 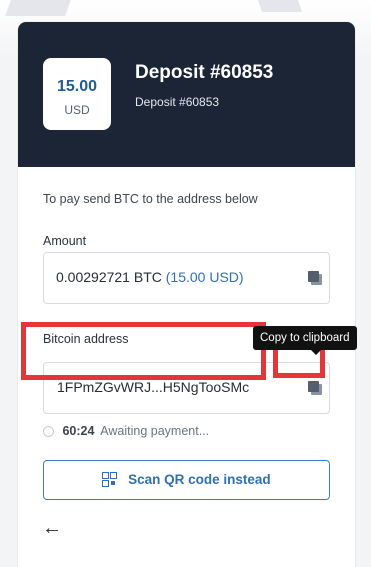 What do you see at coordinates (177, 102) in the screenshot?
I see `deposit-subtitle: Deposit #60853` at bounding box center [177, 102].